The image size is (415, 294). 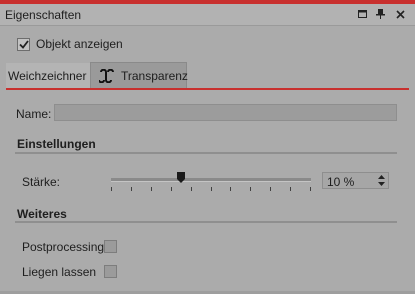 I want to click on postprocessing-label: Postprocessing, so click(x=63, y=247).